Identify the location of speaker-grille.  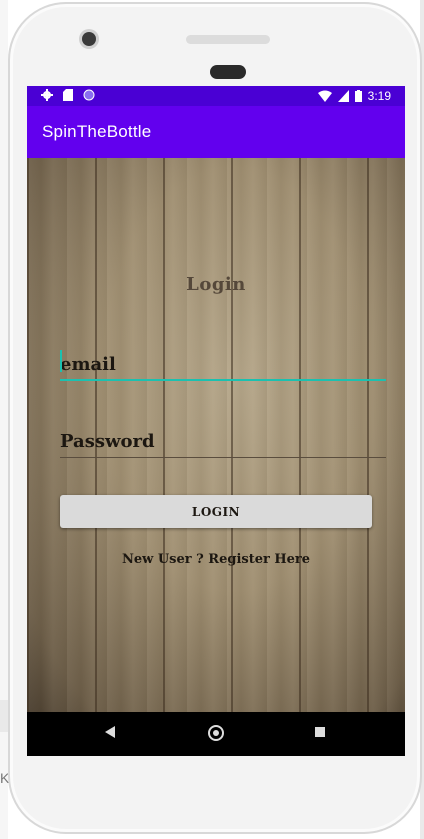
(228, 39).